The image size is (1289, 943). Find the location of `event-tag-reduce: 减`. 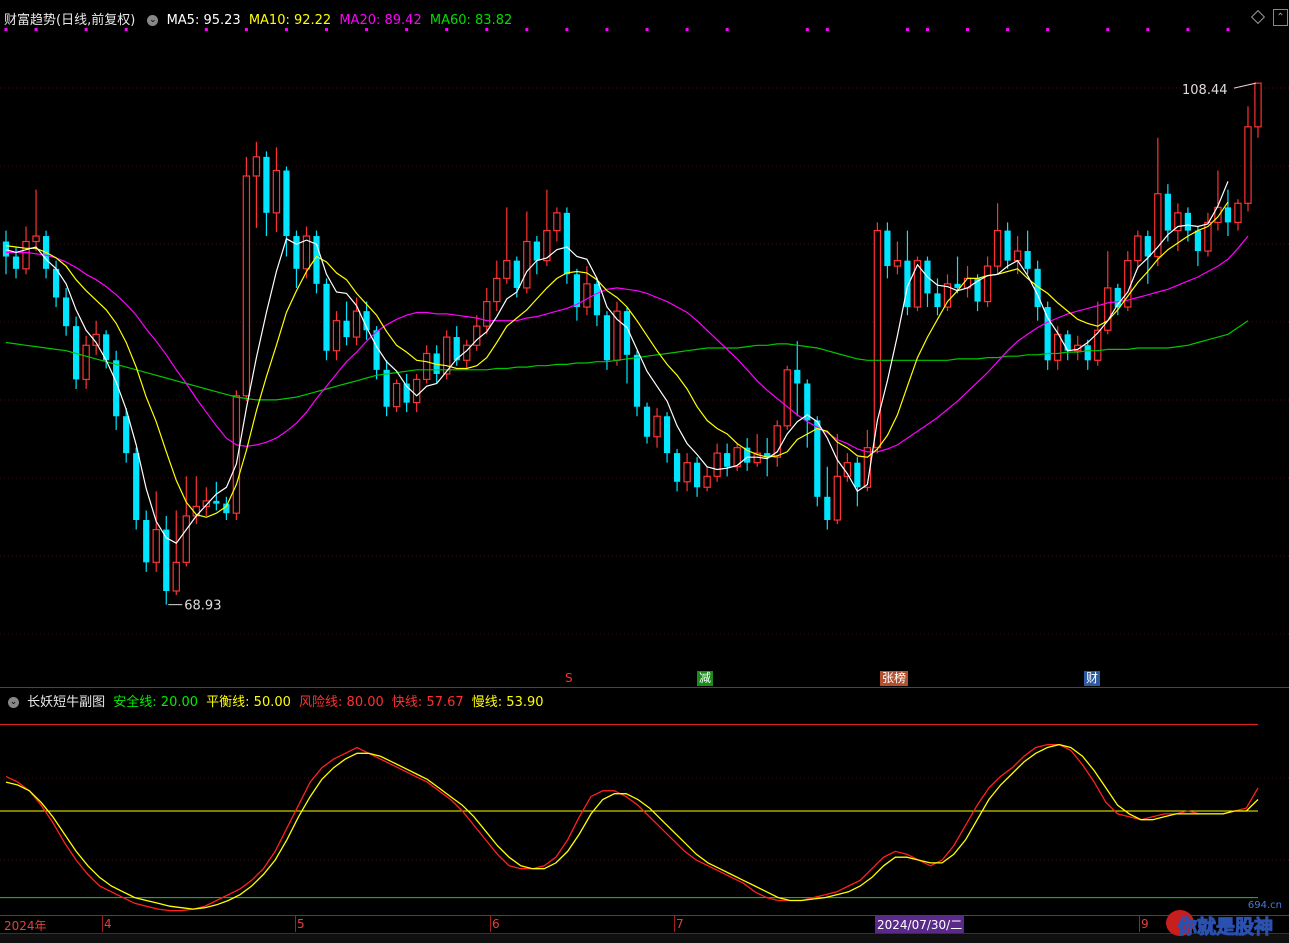

event-tag-reduce: 减 is located at coordinates (705, 678).